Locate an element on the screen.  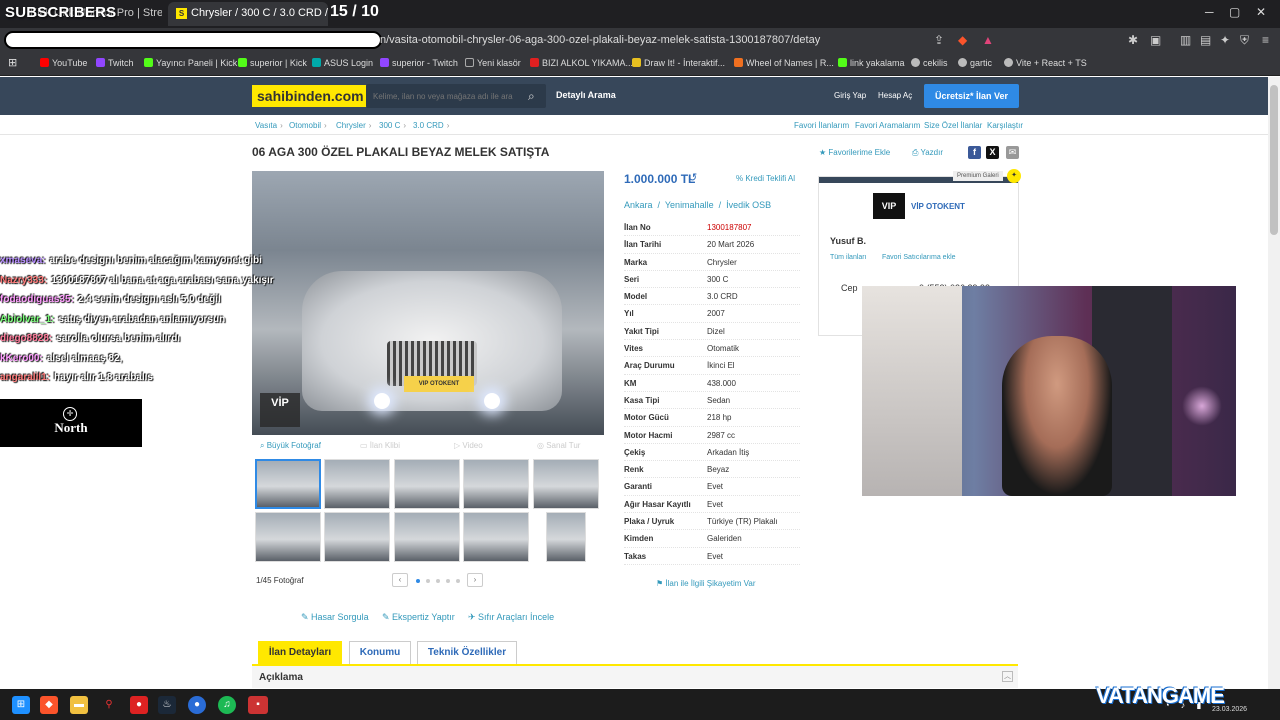
brave-shield-icon: ◆ is located at coordinates (962, 40).